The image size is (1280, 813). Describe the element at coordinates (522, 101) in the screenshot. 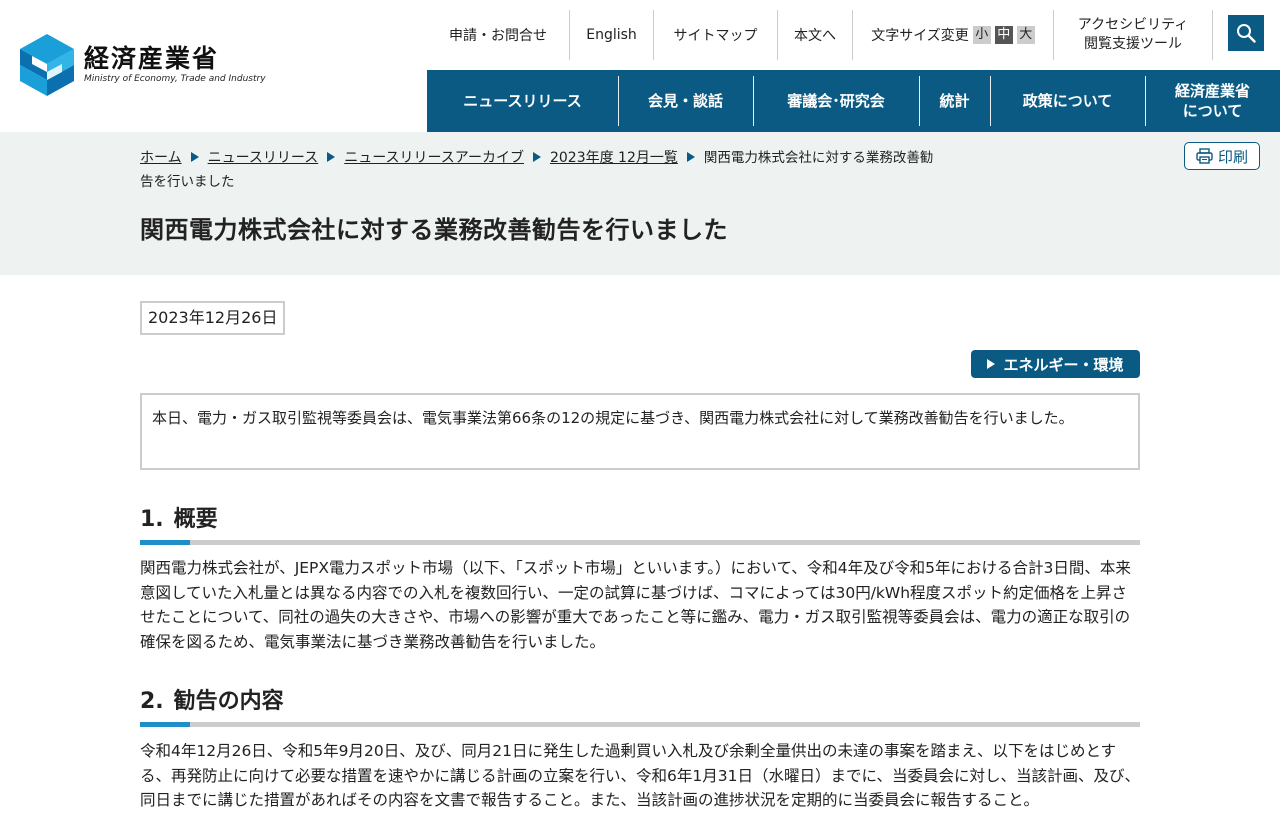

I see `gnav-news-release: ニュースリリース` at that location.